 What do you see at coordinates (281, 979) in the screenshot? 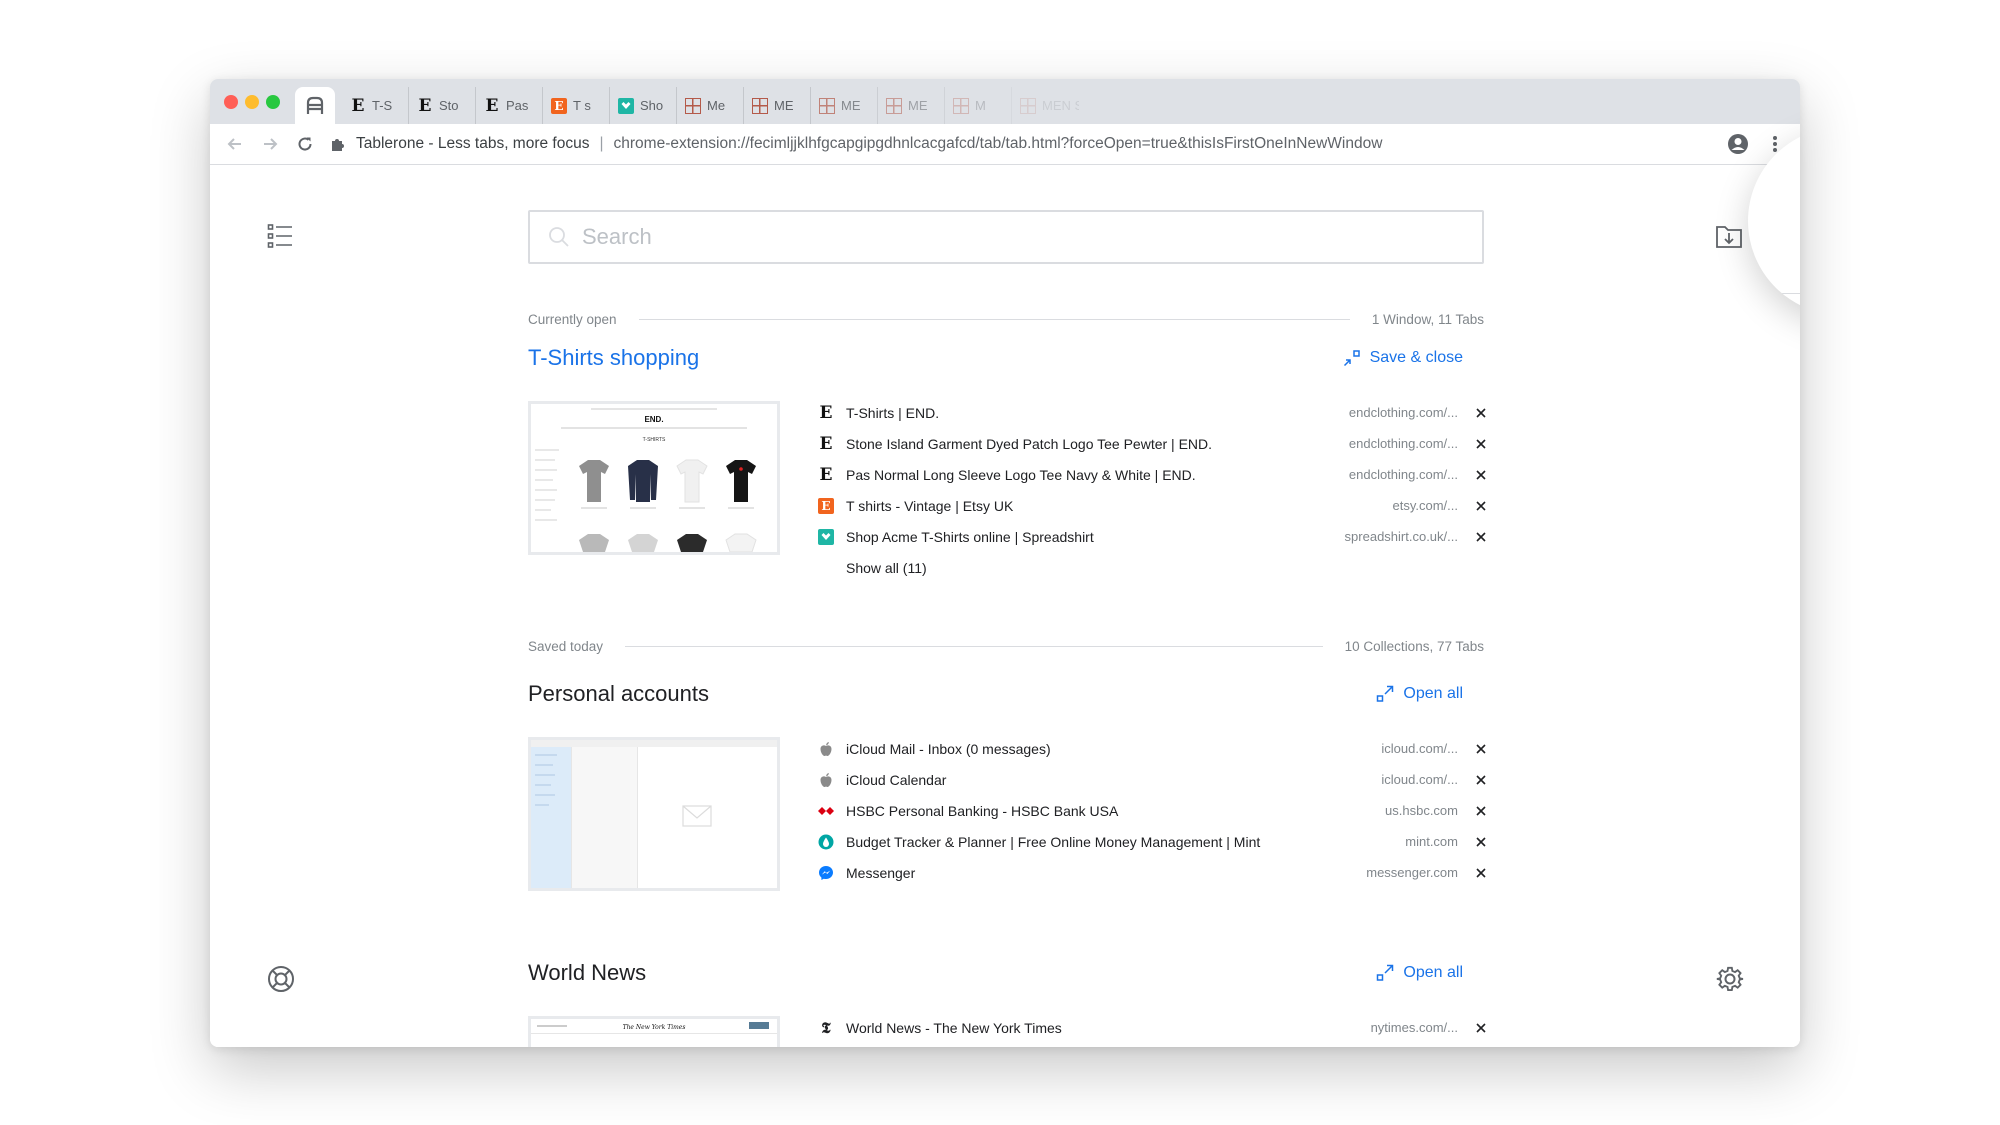
I see `help-lifebuoy-icon` at bounding box center [281, 979].